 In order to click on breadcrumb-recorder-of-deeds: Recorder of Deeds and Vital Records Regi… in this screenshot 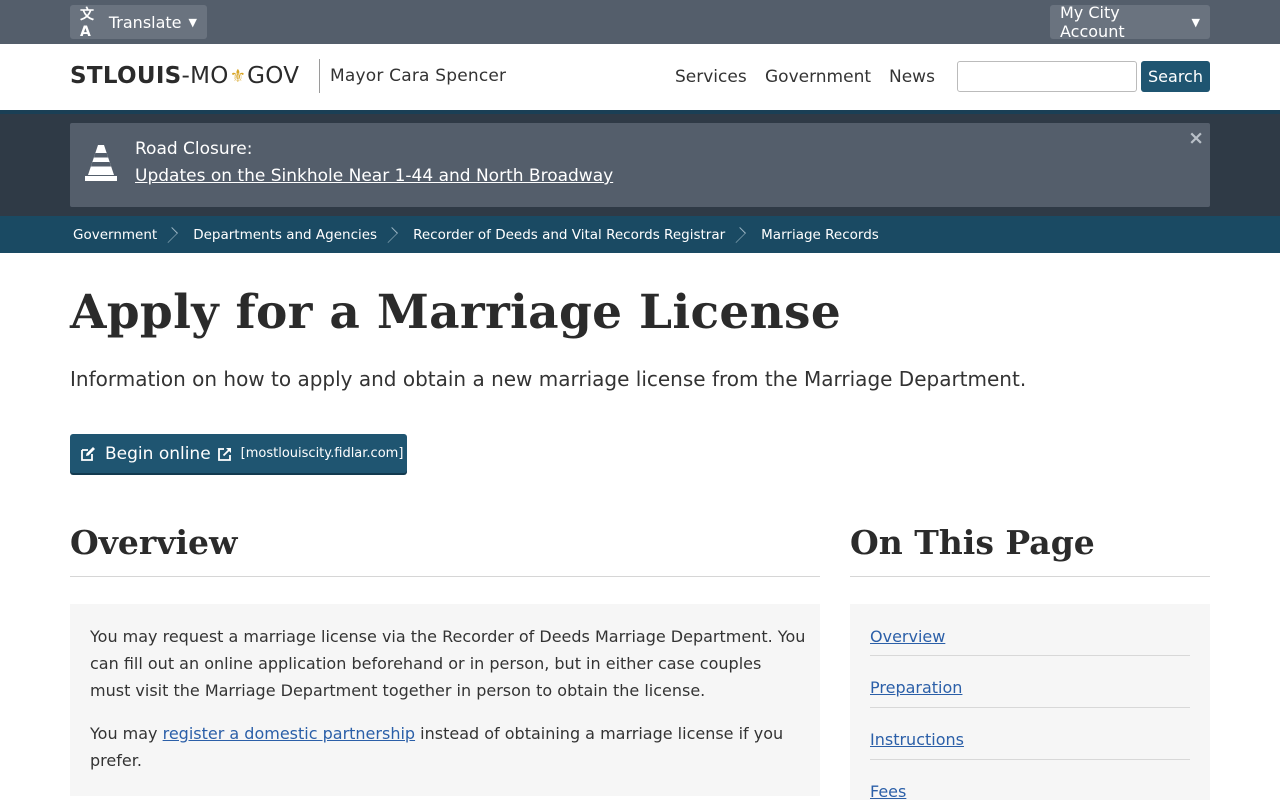, I will do `click(569, 235)`.